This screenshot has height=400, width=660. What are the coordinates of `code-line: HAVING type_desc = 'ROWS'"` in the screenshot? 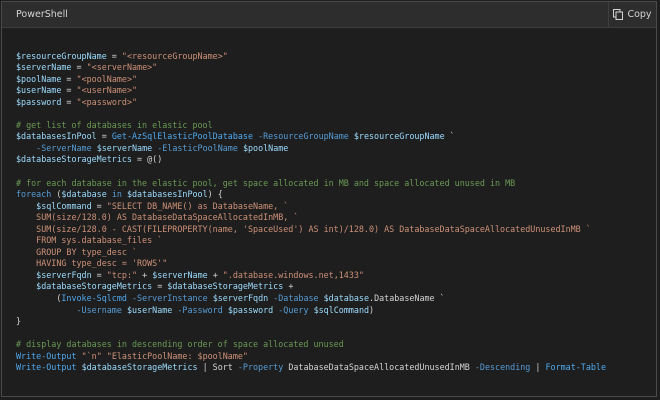 It's located at (311, 264).